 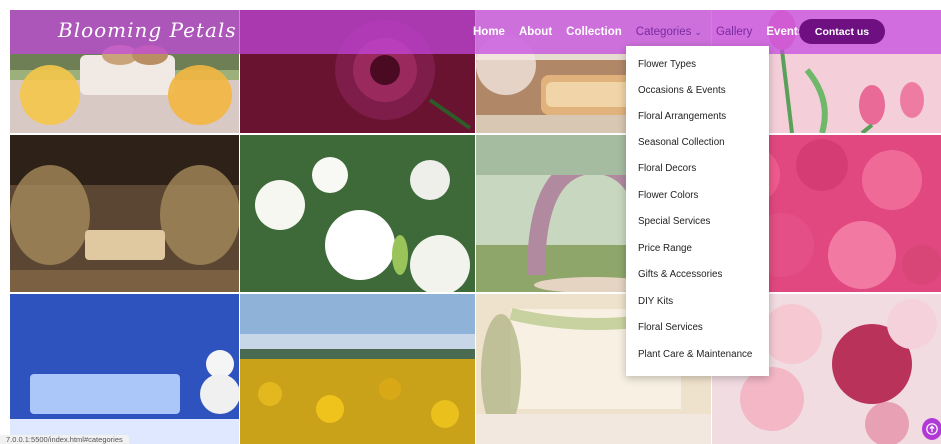 I want to click on dropdown-item: Plant Care & Maintenance, so click(x=695, y=355).